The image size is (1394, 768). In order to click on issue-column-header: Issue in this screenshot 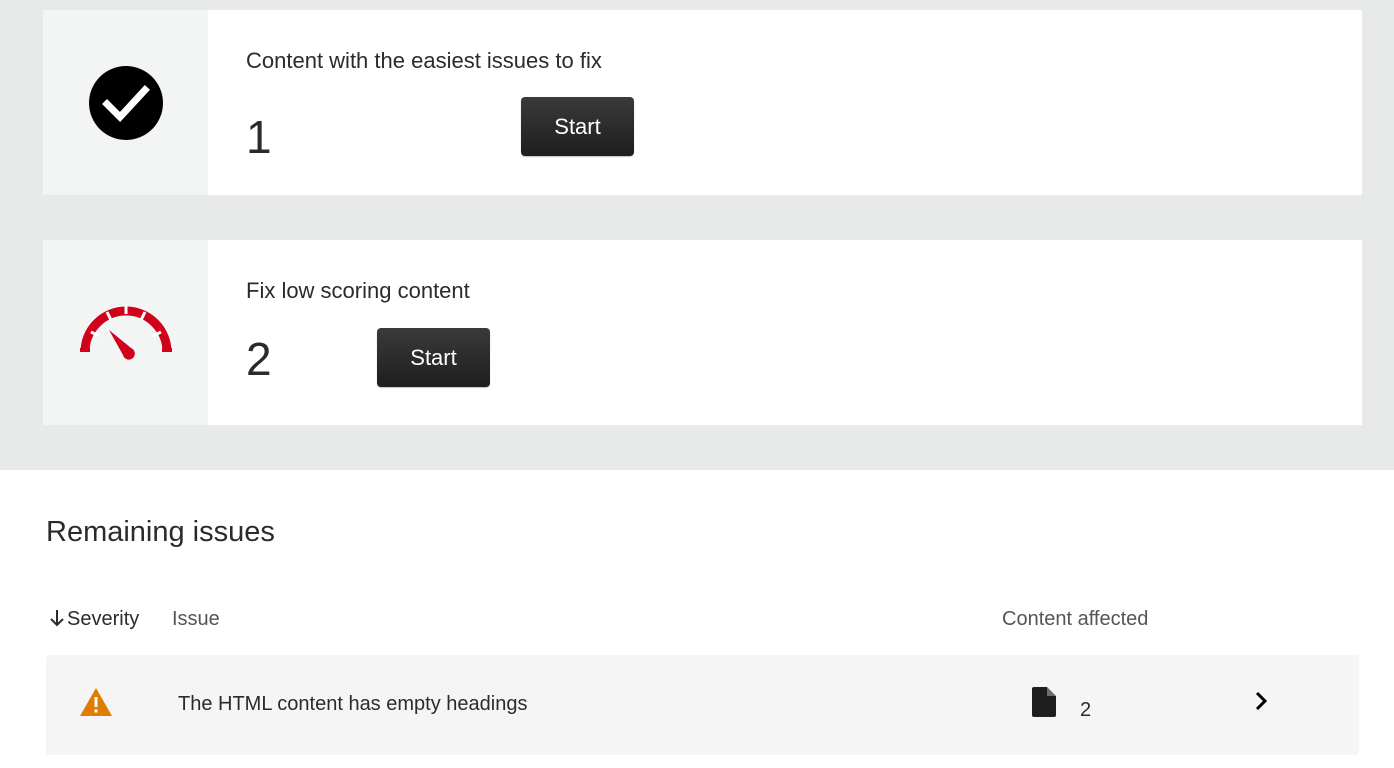, I will do `click(196, 619)`.